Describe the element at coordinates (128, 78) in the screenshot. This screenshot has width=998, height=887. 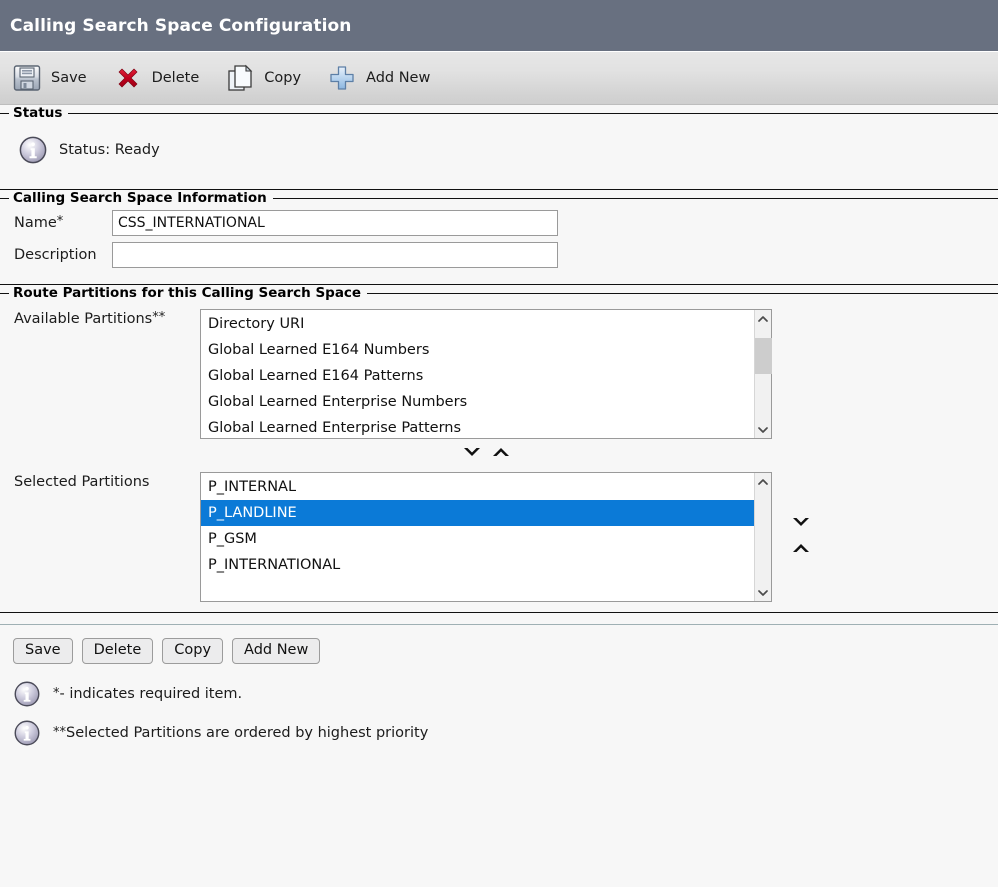
I see `delete-icon` at that location.